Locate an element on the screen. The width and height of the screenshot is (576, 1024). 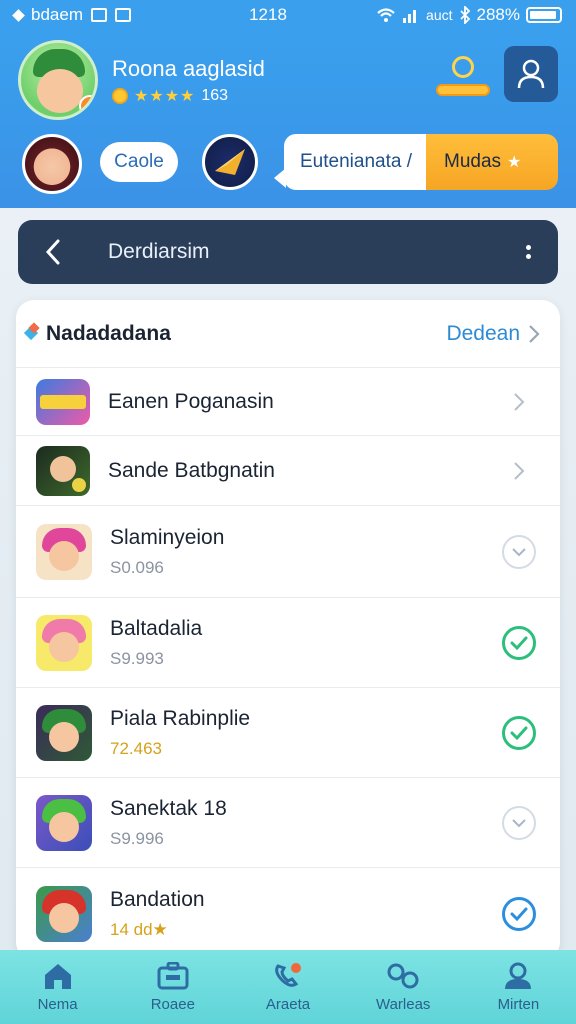
status-right: auct 288% is located at coordinates (447, 15).